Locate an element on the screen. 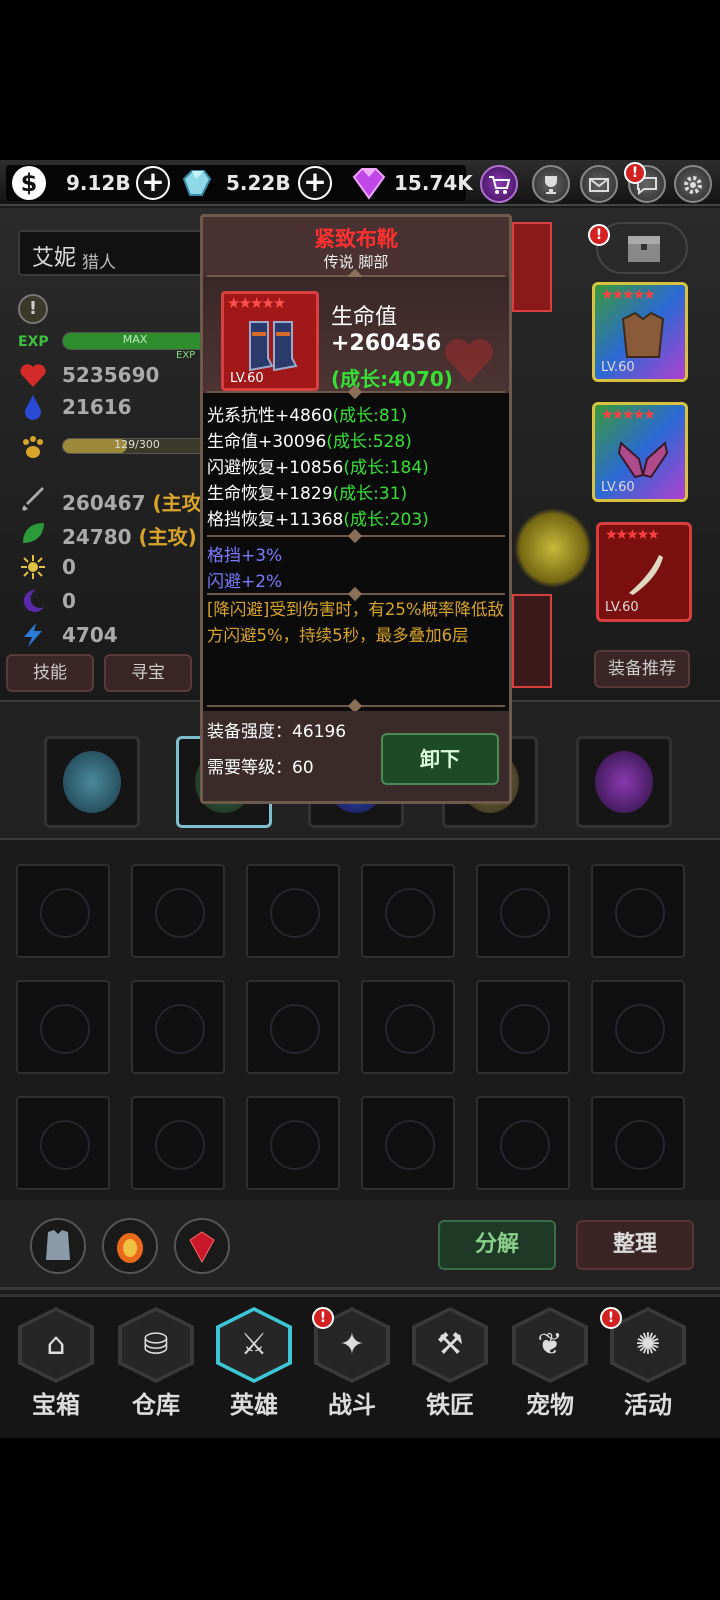 The height and width of the screenshot is (1600, 720). boots-icon is located at coordinates (273, 346).